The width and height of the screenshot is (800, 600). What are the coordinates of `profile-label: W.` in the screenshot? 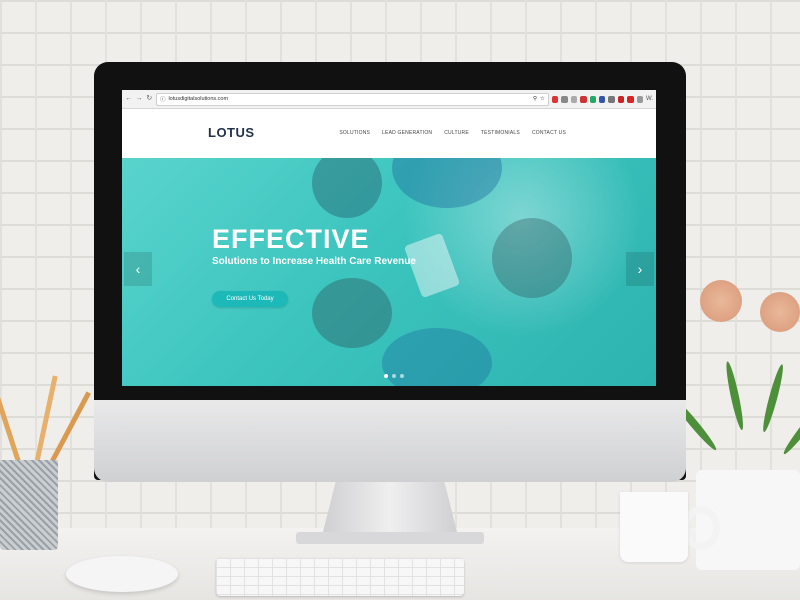 It's located at (649, 99).